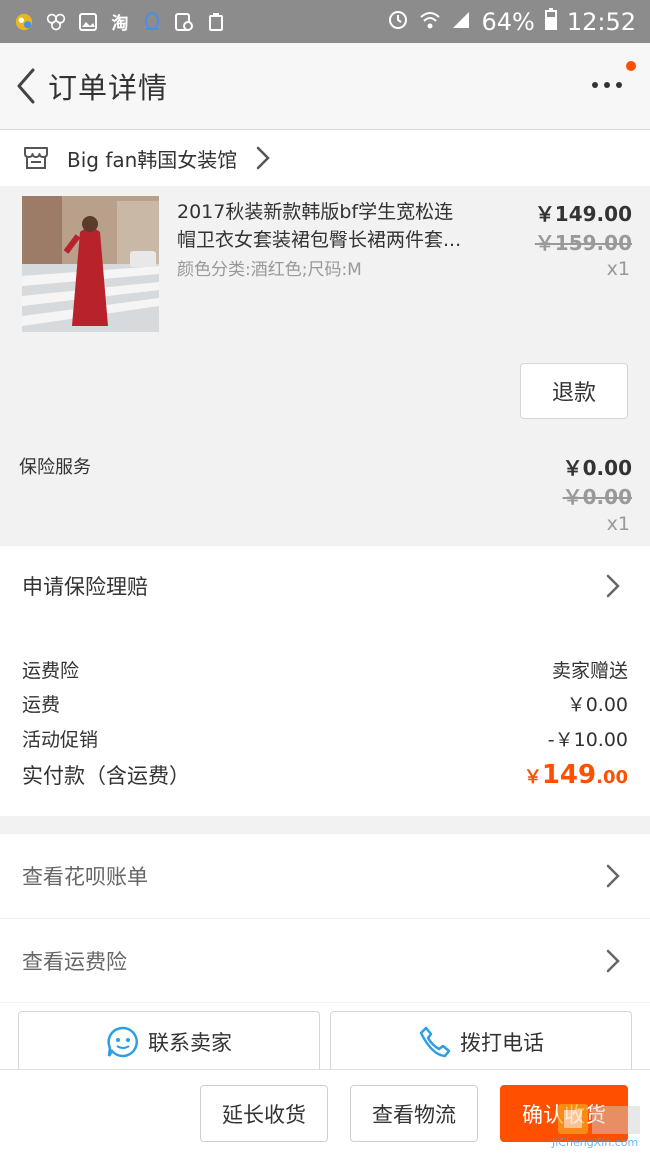 The width and height of the screenshot is (650, 1155). Describe the element at coordinates (597, 705) in the screenshot. I see `fee-value: ￥0.00` at that location.